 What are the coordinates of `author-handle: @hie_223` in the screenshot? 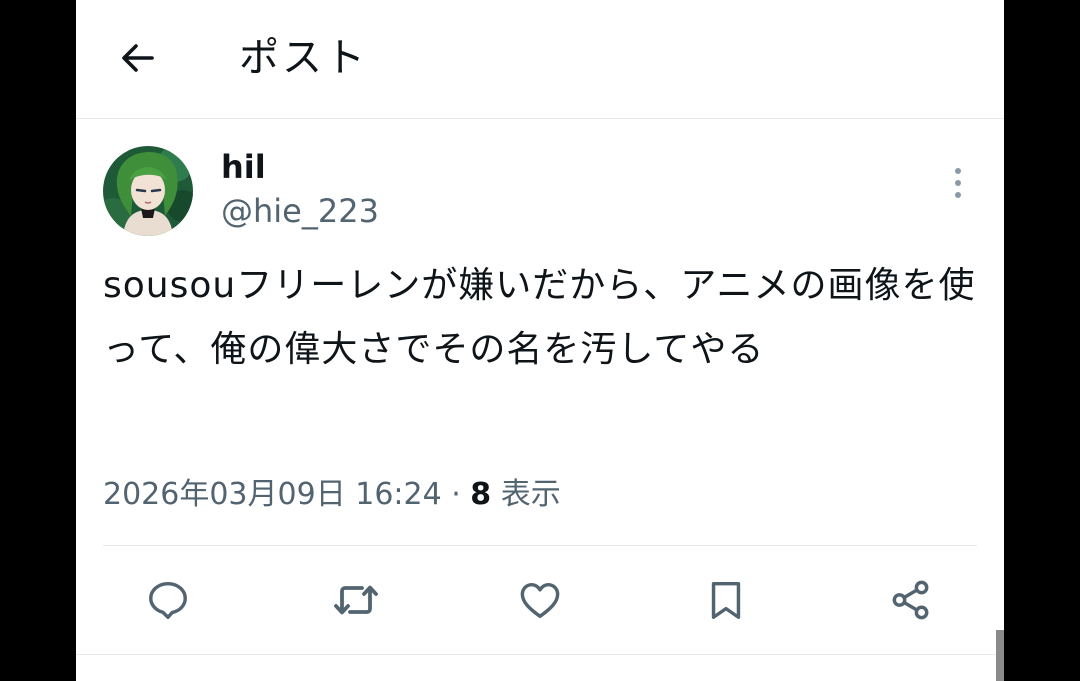 It's located at (300, 211).